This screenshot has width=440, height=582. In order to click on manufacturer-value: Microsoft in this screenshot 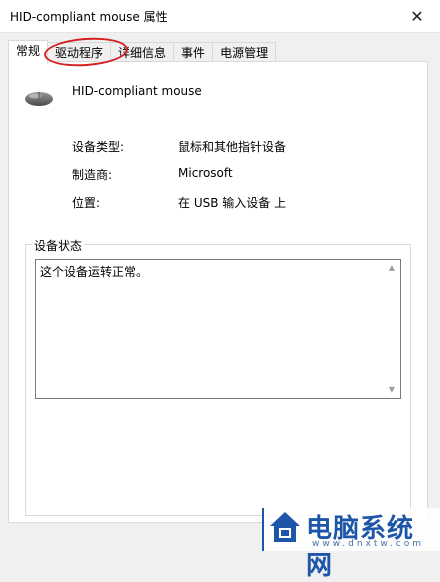, I will do `click(205, 173)`.